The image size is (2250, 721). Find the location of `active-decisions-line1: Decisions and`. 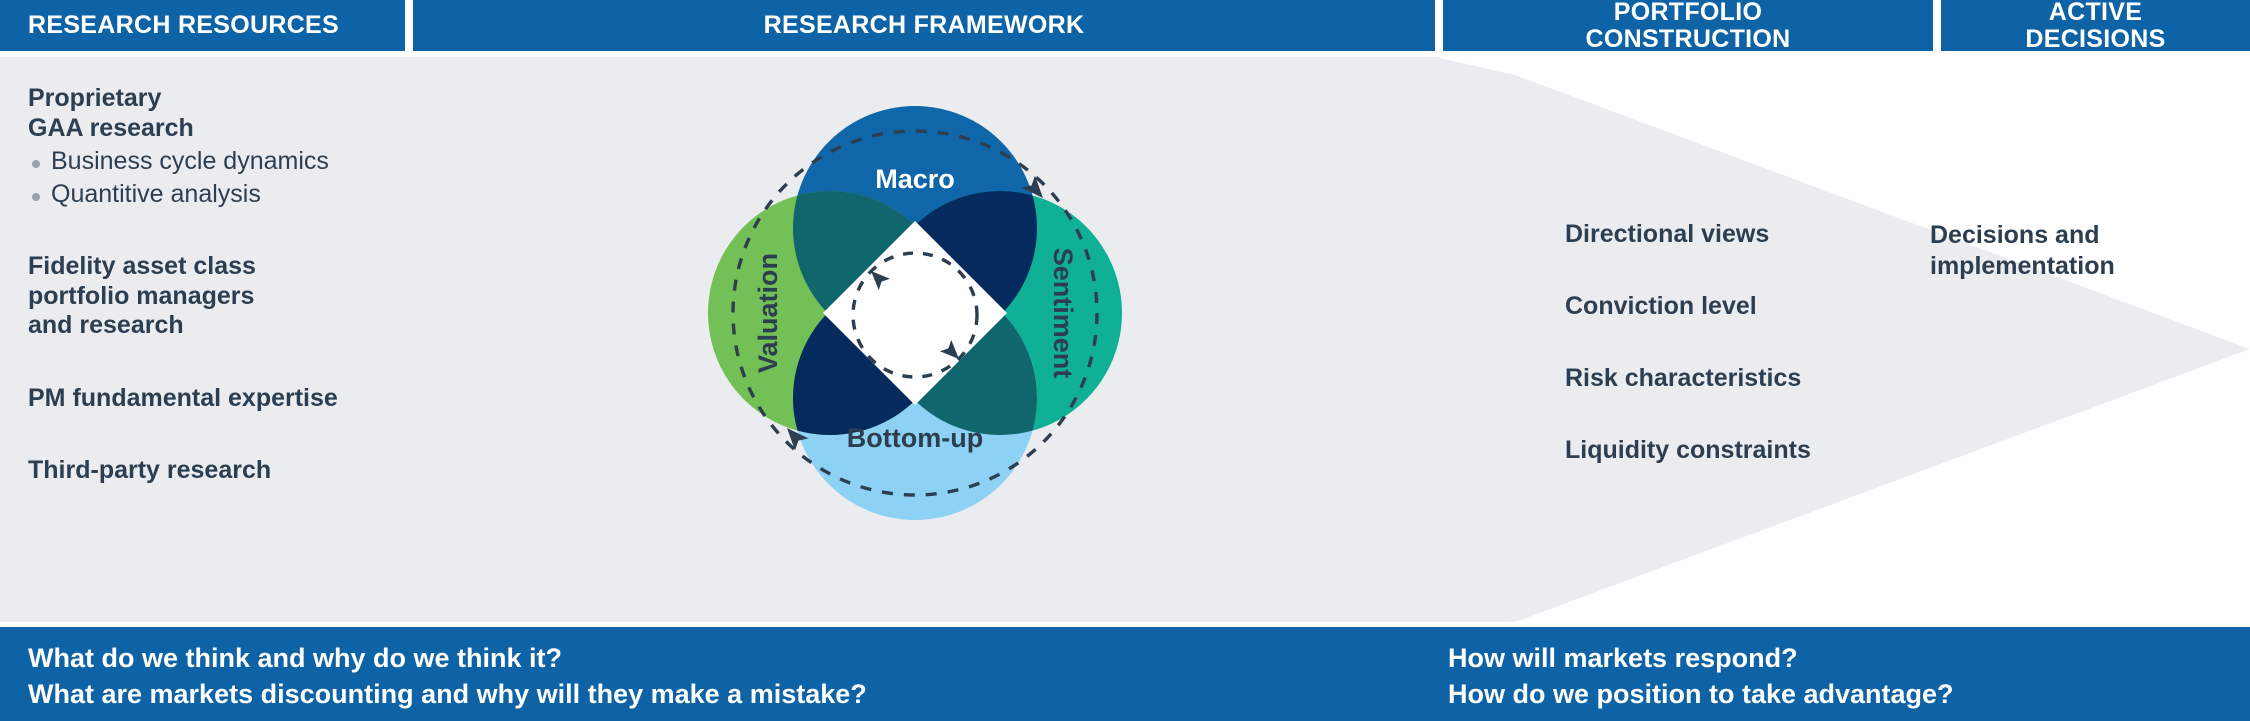

active-decisions-line1: Decisions and is located at coordinates (2015, 235).